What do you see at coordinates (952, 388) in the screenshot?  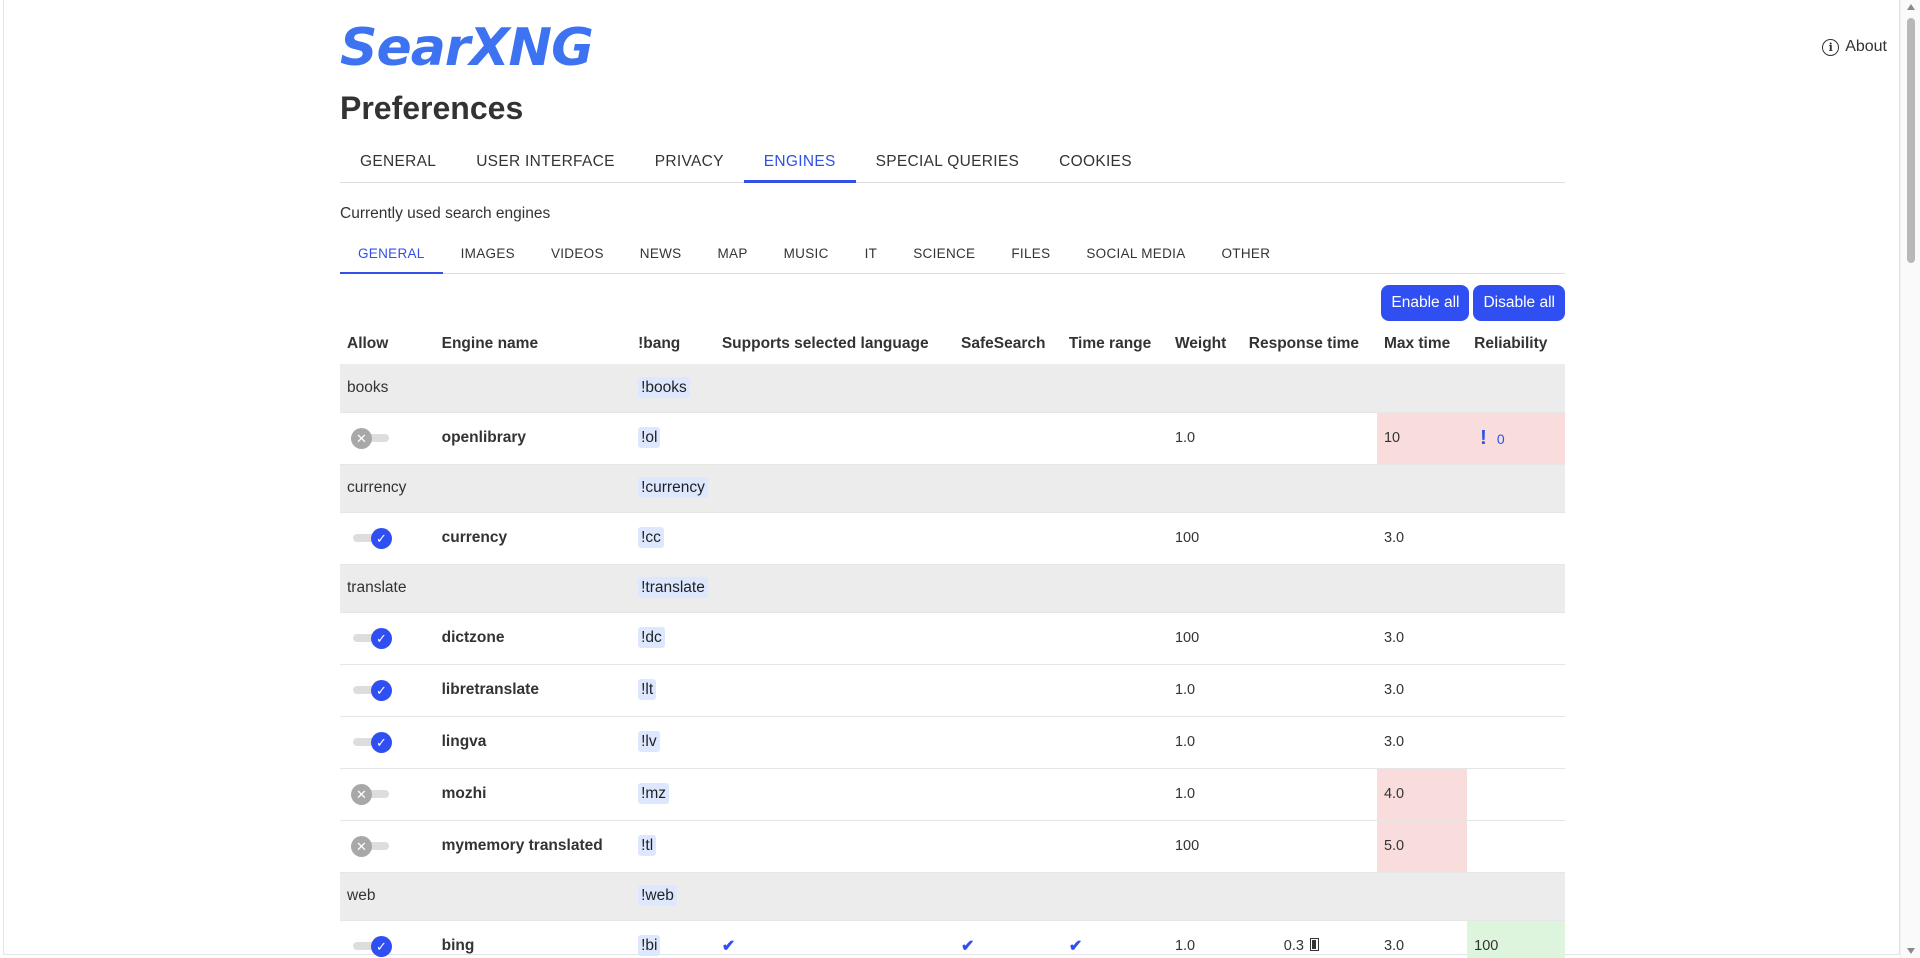 I see `group-row: books !books` at bounding box center [952, 388].